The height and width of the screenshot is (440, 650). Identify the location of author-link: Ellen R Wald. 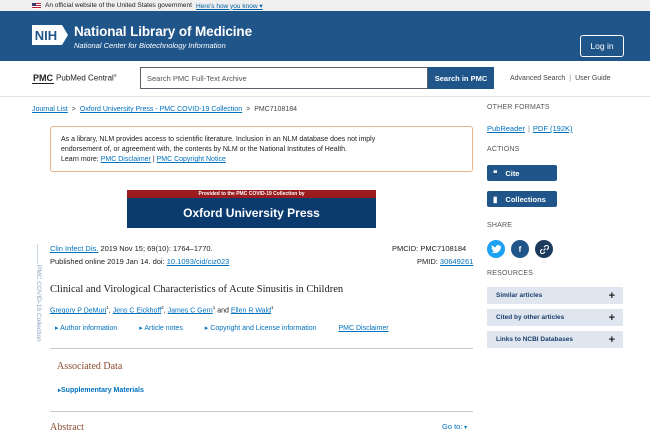
(251, 310).